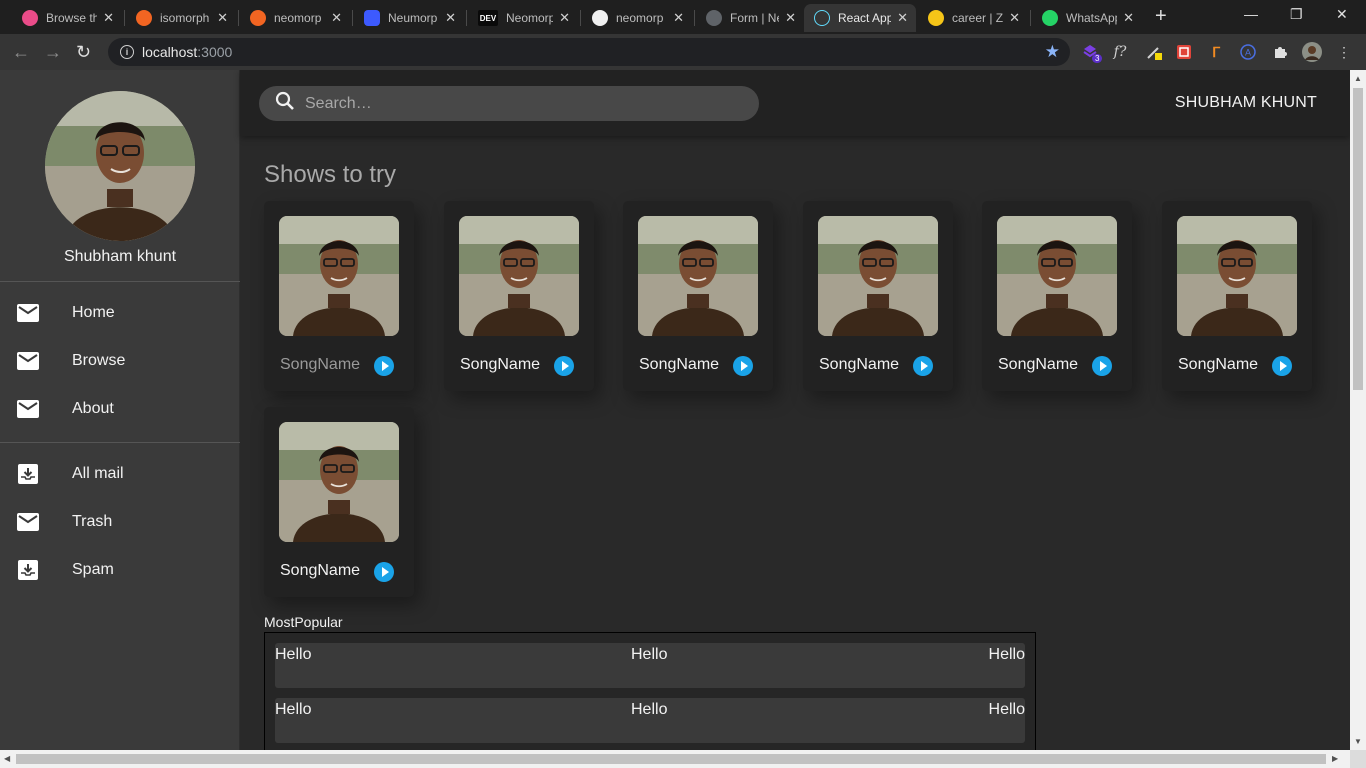 The image size is (1366, 768). Describe the element at coordinates (120, 313) in the screenshot. I see `sidebar-item-home: Home` at that location.